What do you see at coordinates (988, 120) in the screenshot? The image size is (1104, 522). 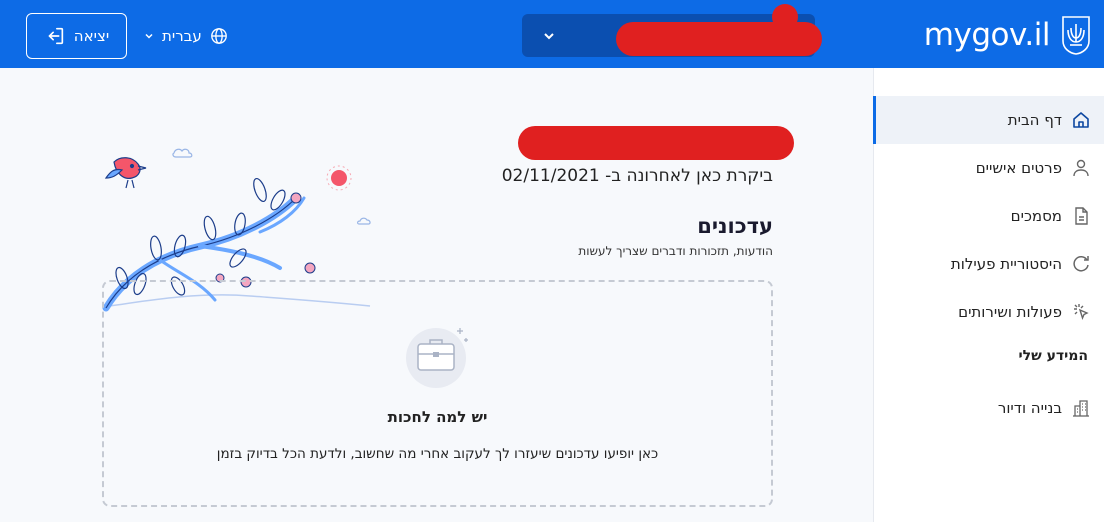 I see `sidebar-item-home: דף הבית` at bounding box center [988, 120].